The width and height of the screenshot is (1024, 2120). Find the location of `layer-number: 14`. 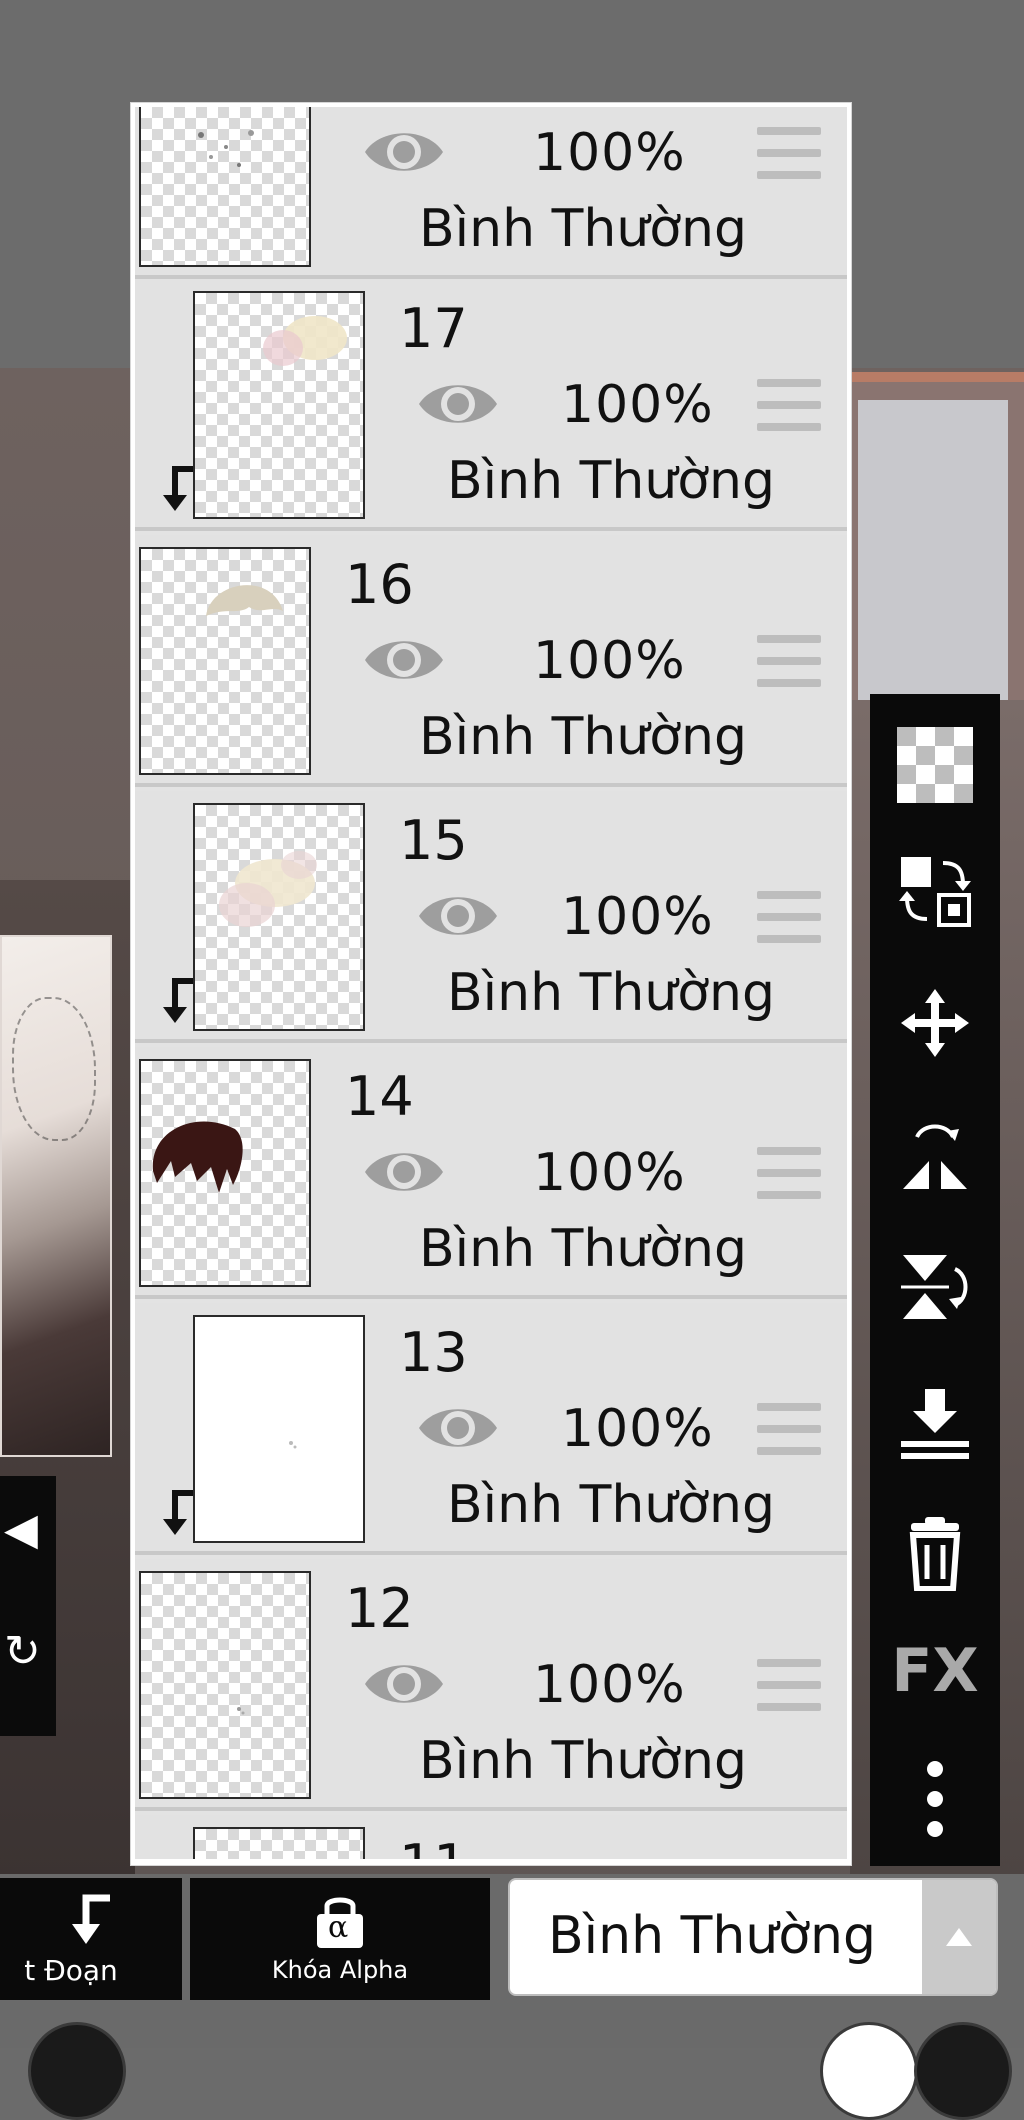

layer-number: 14 is located at coordinates (379, 1096).